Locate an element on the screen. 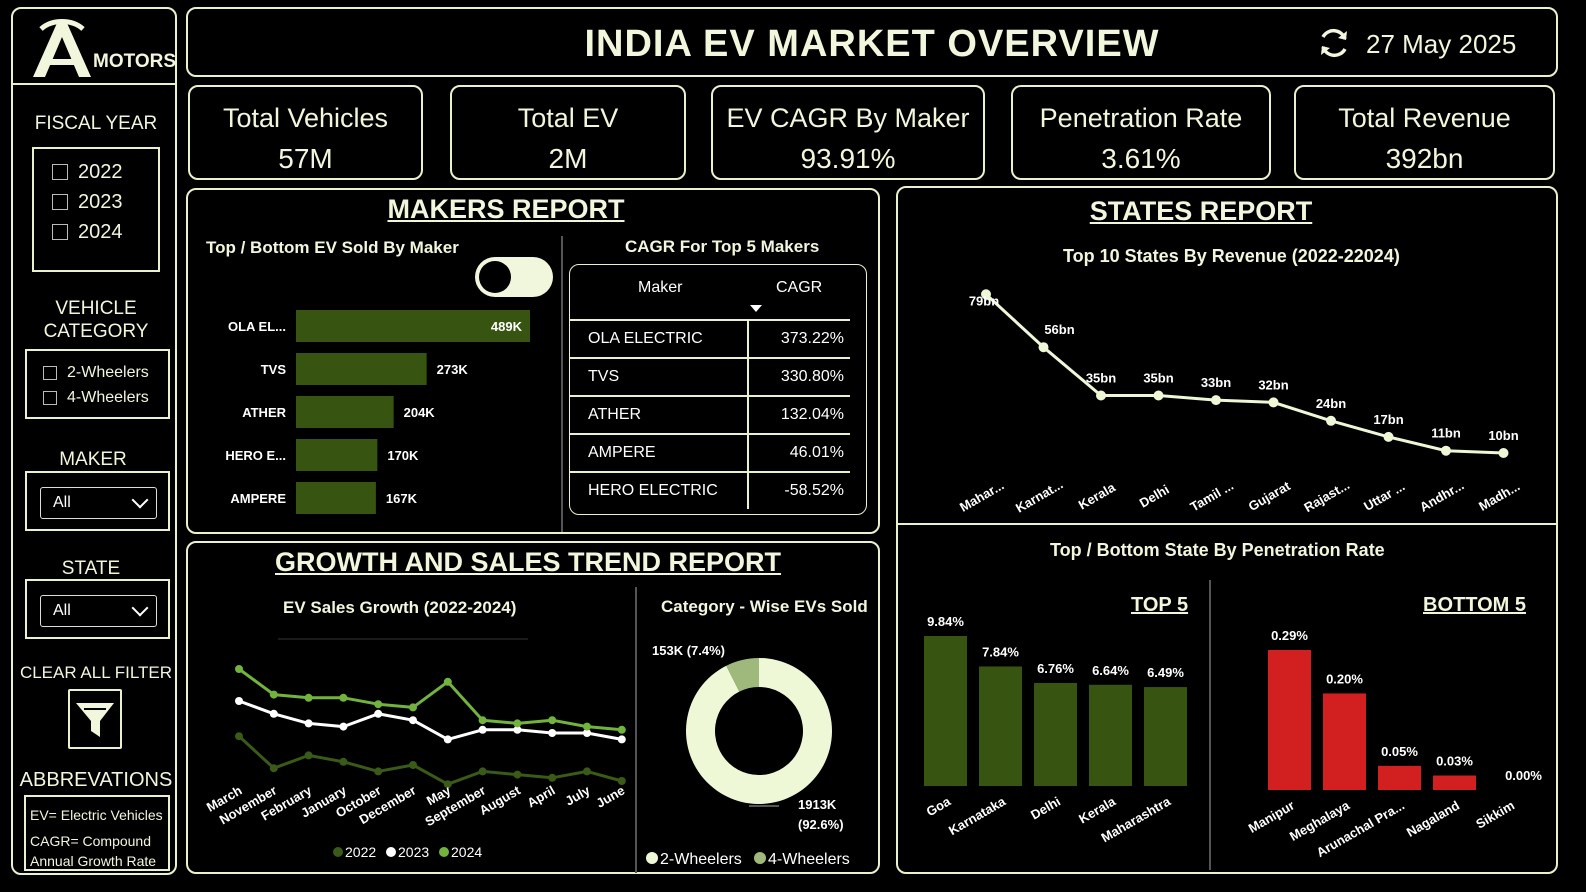  category-4-wheelers: 4-Wheelers is located at coordinates (105, 397).